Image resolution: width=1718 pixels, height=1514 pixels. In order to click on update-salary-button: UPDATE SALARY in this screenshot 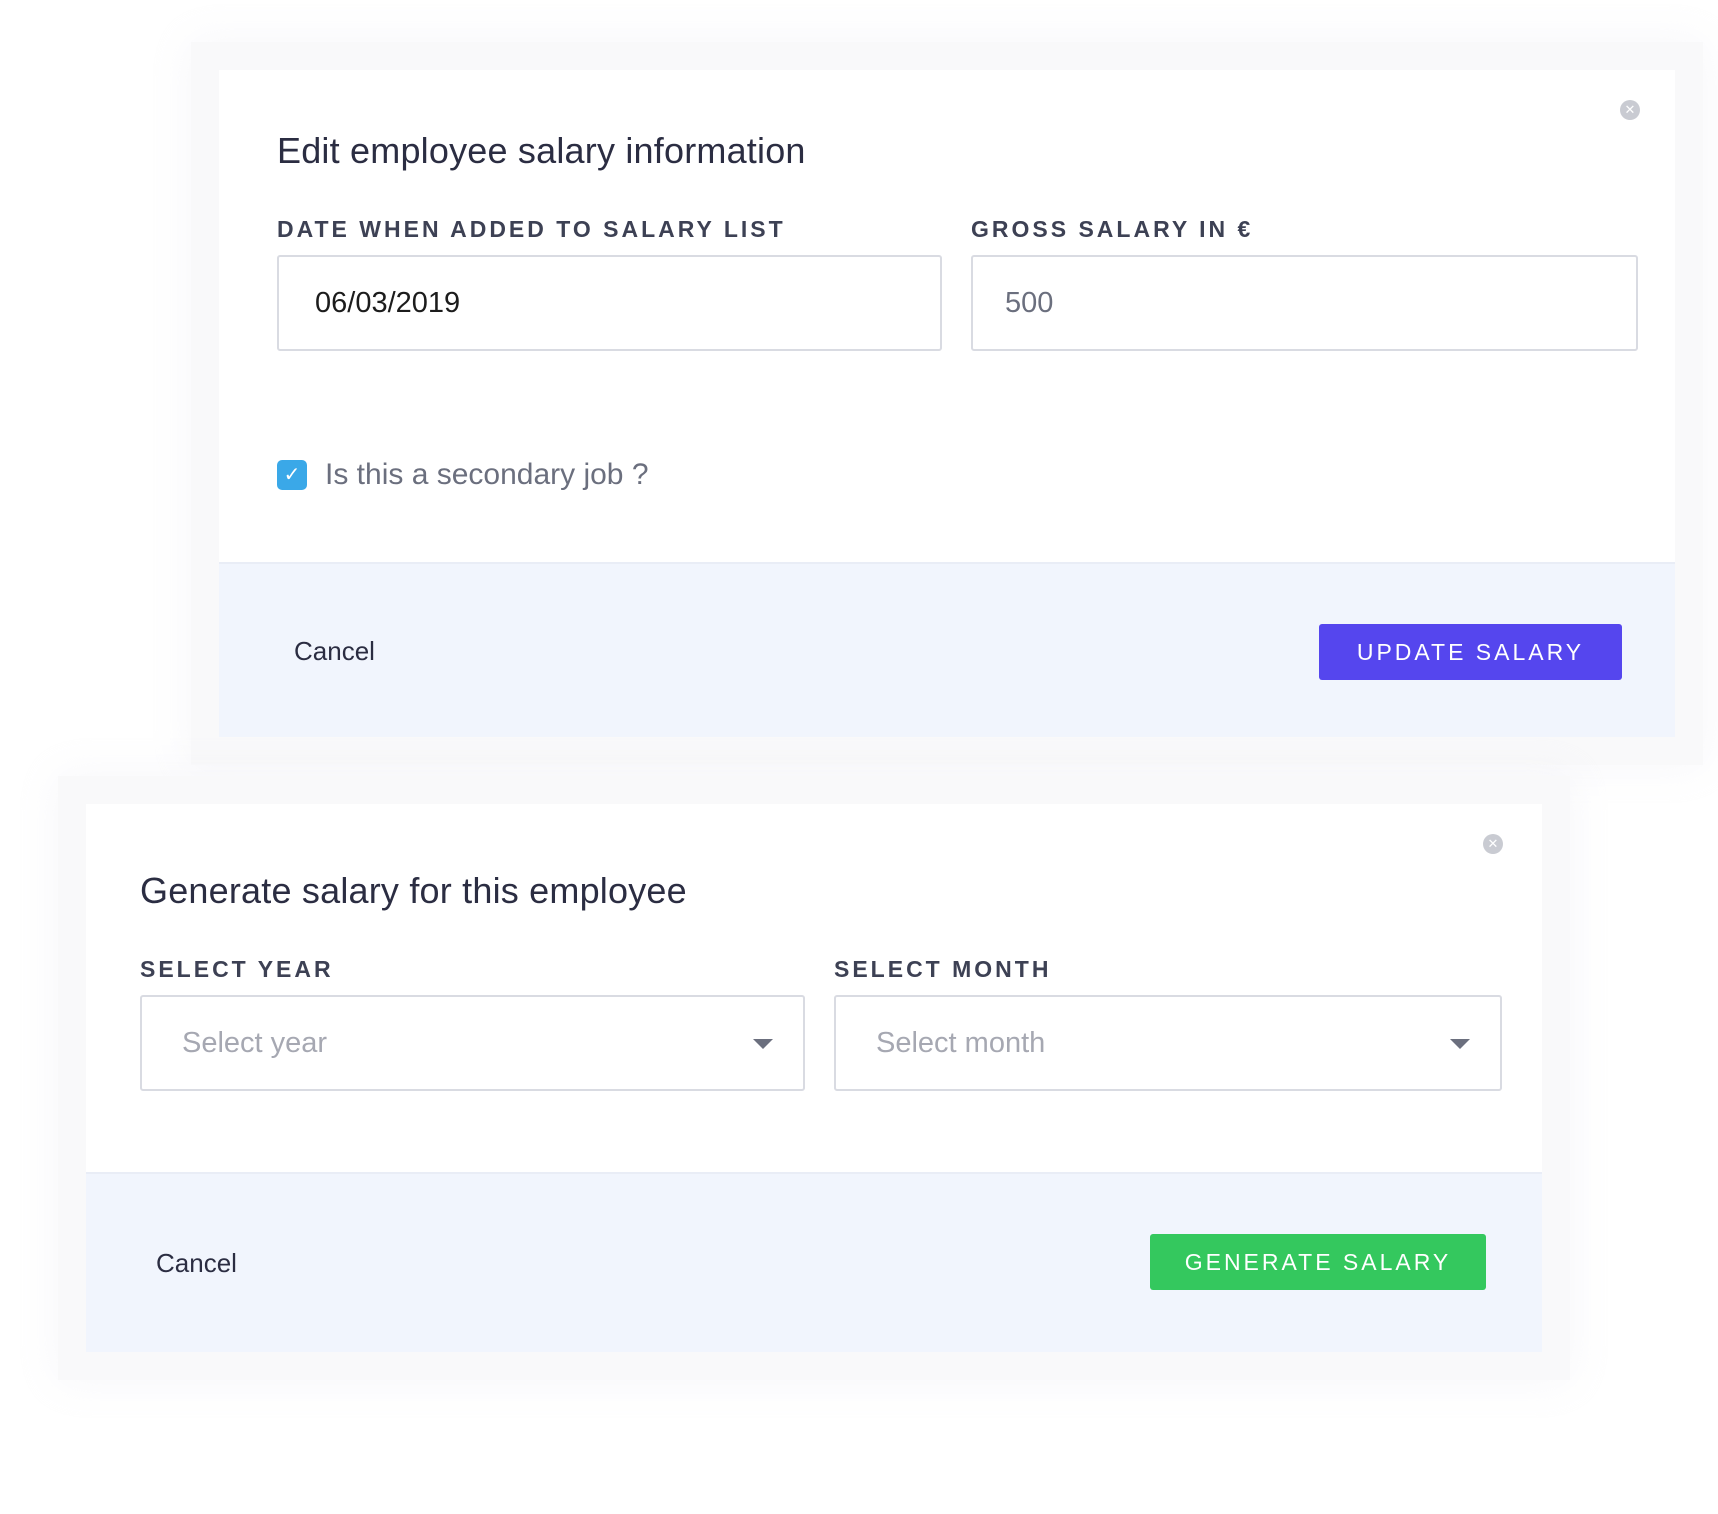, I will do `click(1470, 652)`.